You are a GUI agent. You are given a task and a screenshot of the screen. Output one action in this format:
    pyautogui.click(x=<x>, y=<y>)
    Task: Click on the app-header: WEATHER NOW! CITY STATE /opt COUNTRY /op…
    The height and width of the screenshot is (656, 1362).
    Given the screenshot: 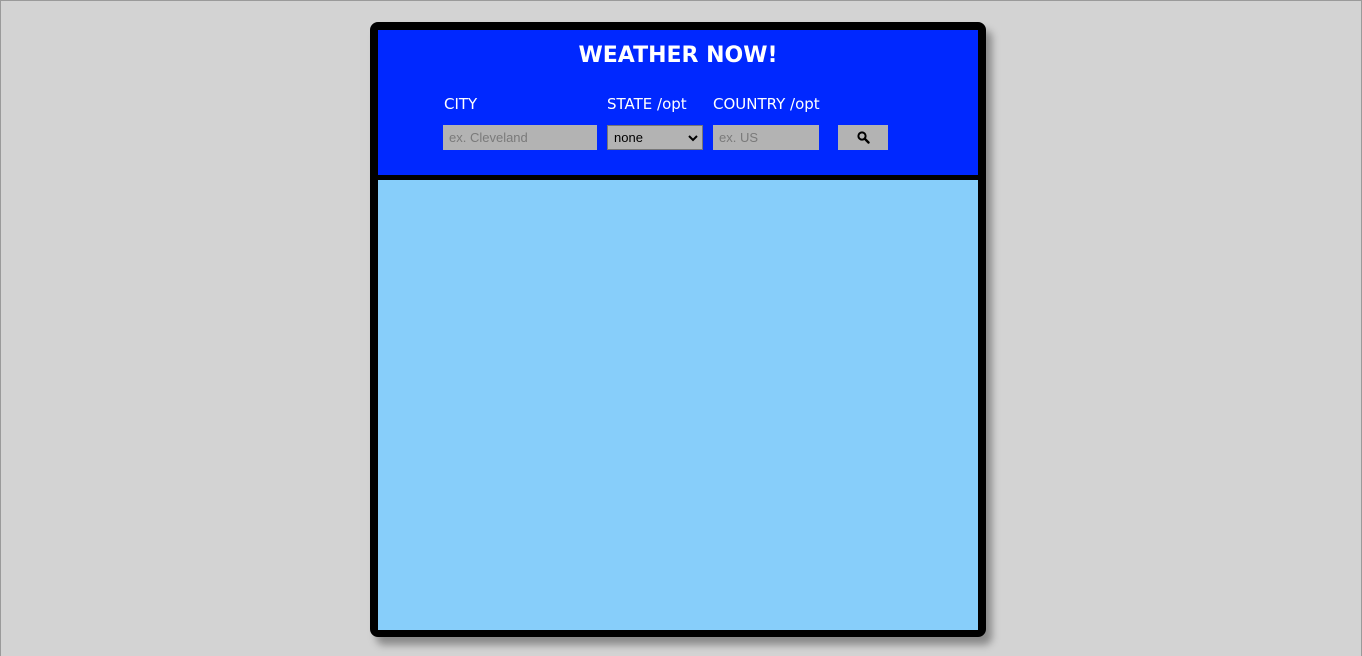 What is the action you would take?
    pyautogui.click(x=678, y=102)
    